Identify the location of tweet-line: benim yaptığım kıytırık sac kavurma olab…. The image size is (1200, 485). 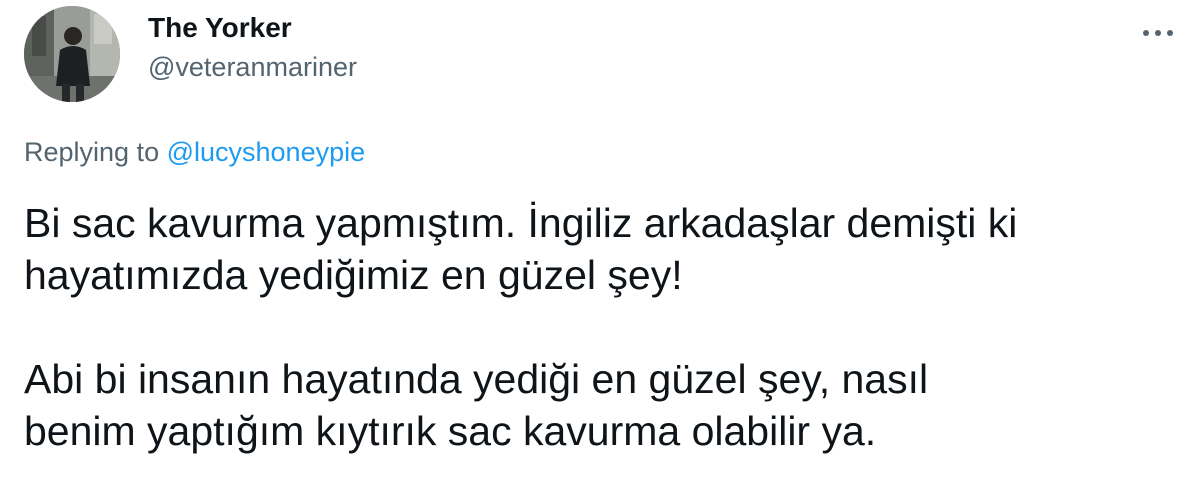
(450, 431).